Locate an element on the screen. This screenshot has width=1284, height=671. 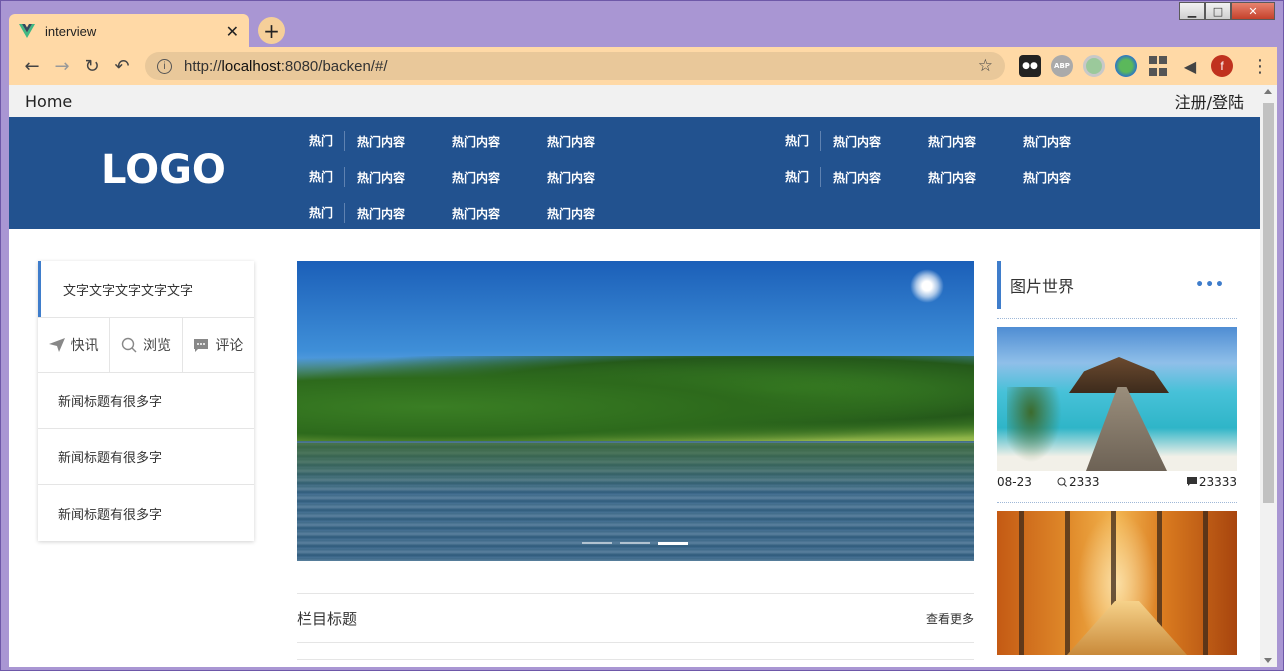
view-more-link: 查看更多 is located at coordinates (950, 618).